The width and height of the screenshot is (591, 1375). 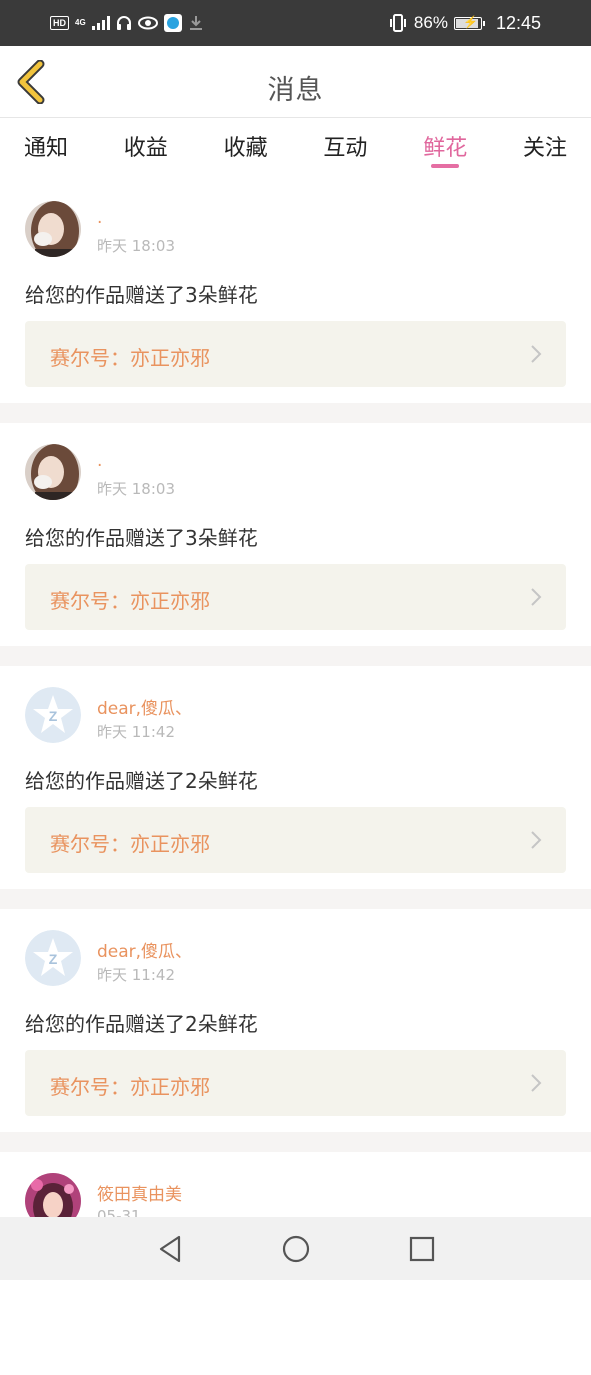 I want to click on tab-bar: 通知 收益 收藏 互动 鲜花 关注, so click(x=295, y=149).